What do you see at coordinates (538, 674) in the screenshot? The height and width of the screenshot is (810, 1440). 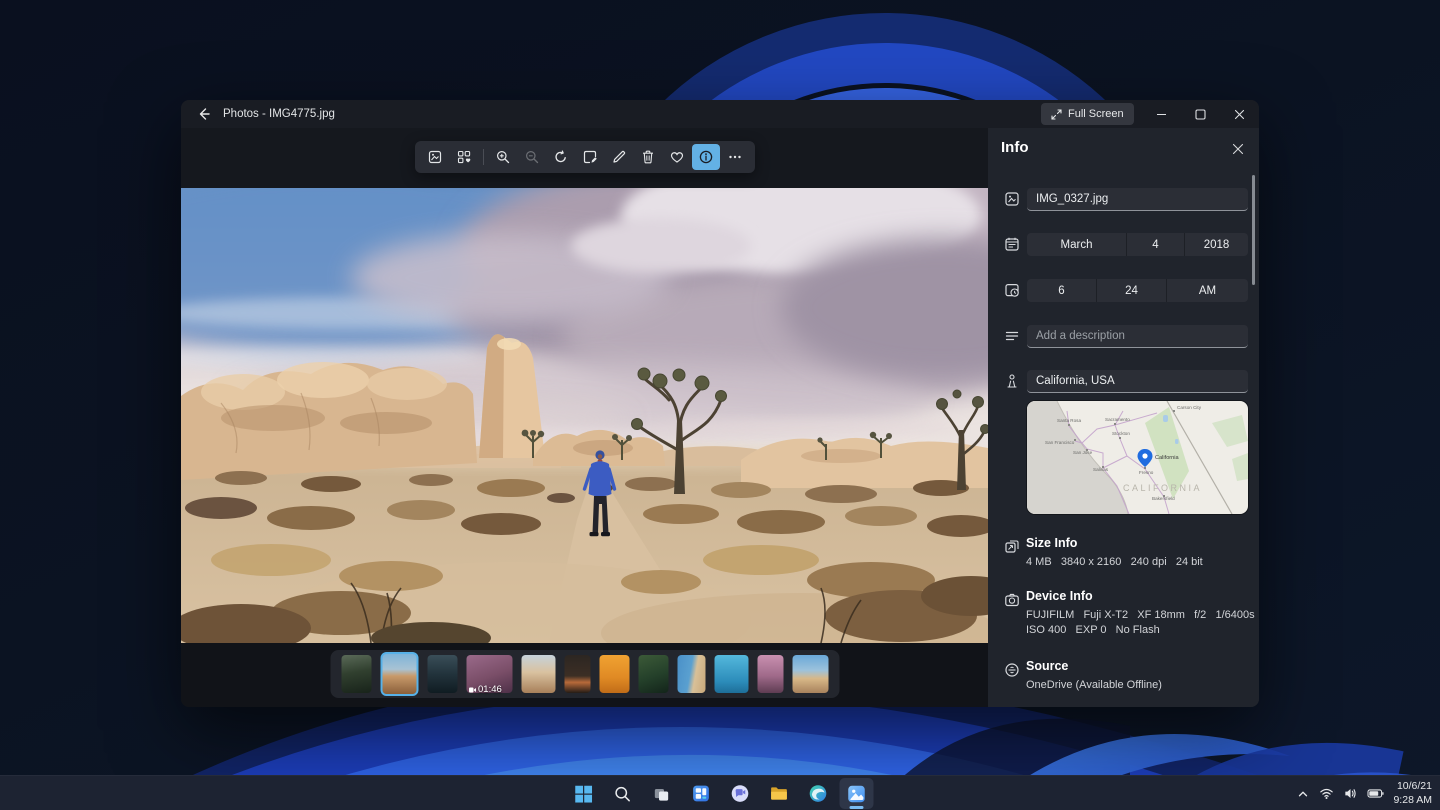 I see `thumbnail-desert-pan` at bounding box center [538, 674].